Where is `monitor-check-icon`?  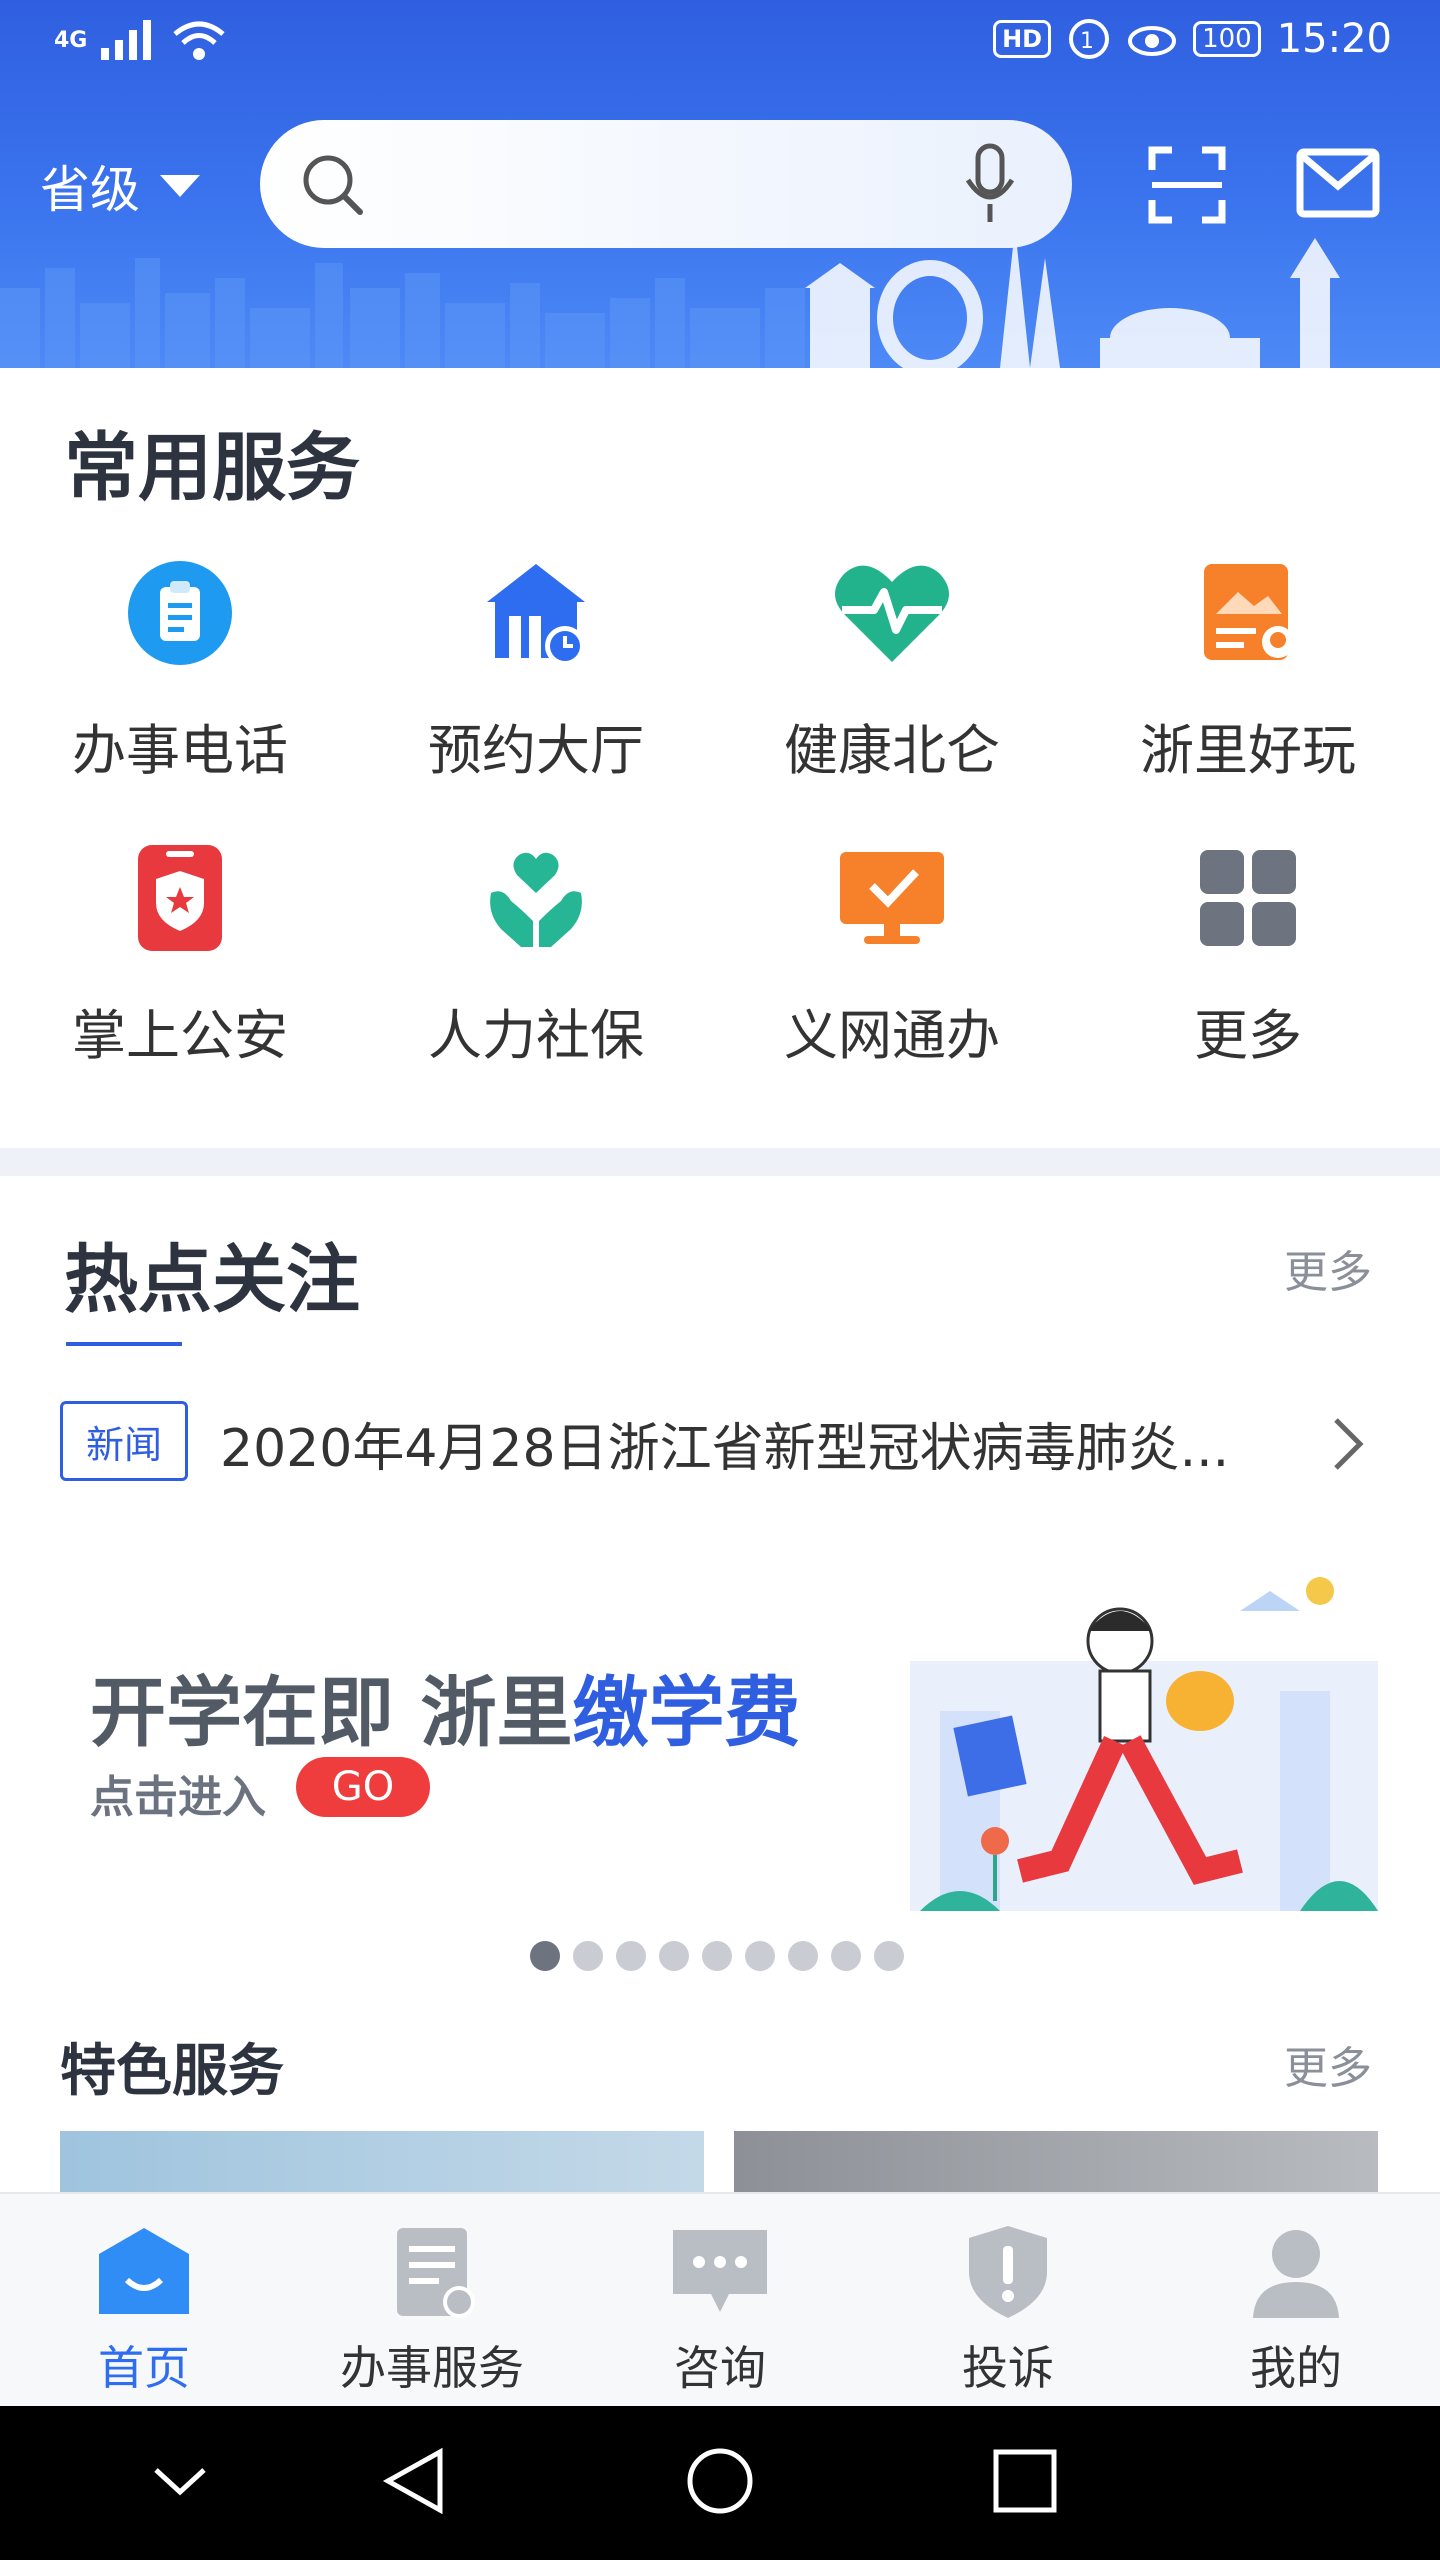 monitor-check-icon is located at coordinates (892, 898).